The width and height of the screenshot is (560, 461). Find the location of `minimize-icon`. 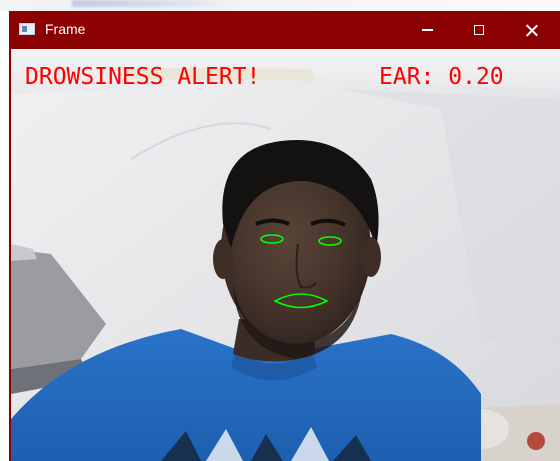

minimize-icon is located at coordinates (427, 30).